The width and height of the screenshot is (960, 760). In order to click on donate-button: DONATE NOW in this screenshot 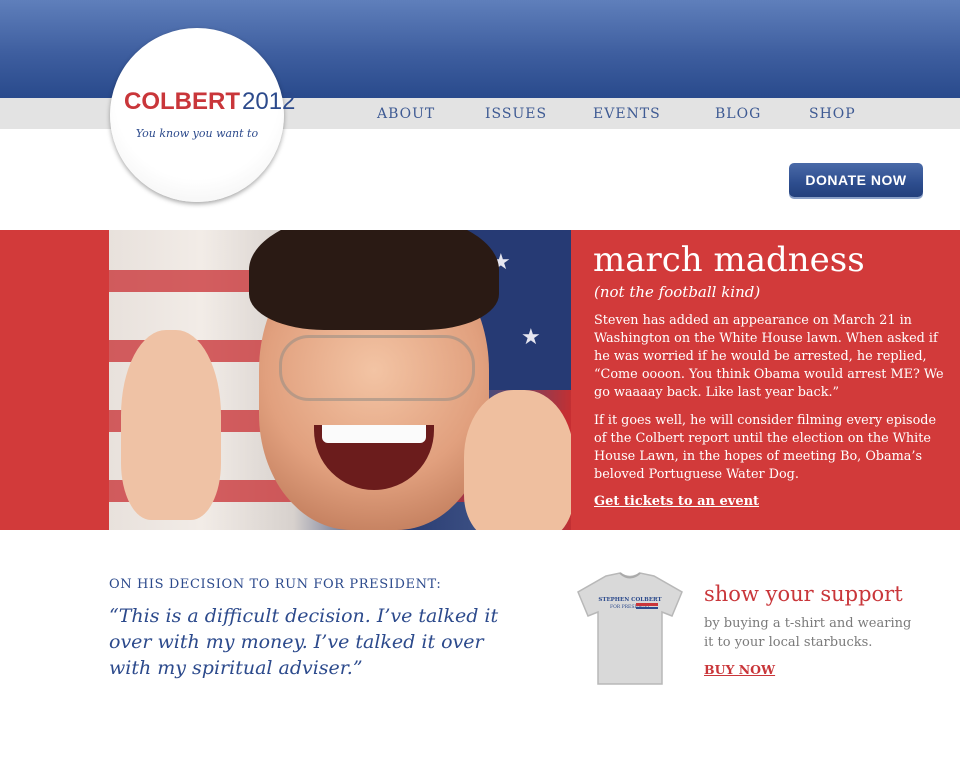, I will do `click(856, 180)`.